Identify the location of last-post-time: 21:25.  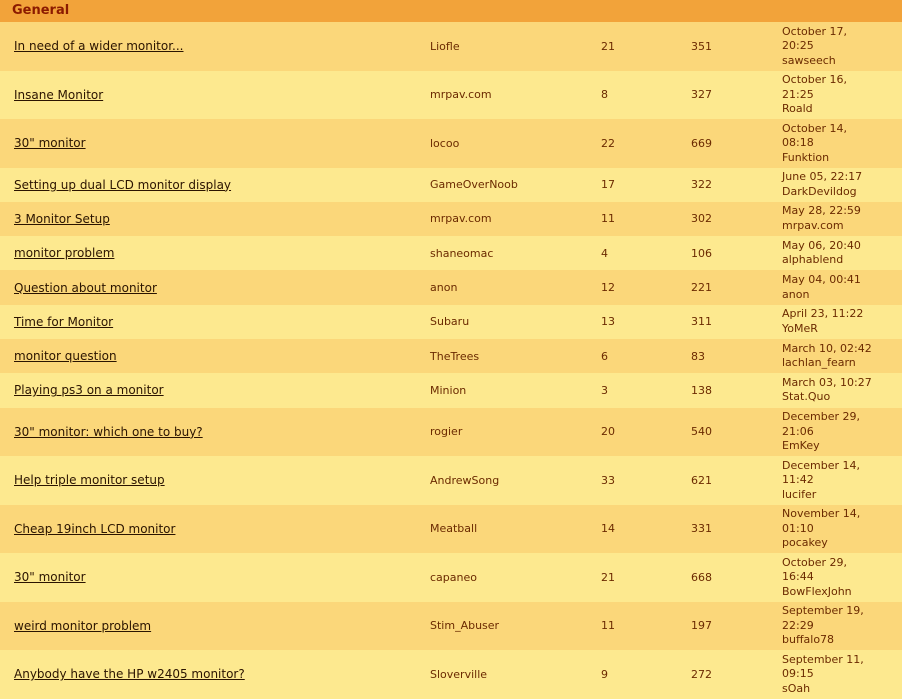
(798, 94).